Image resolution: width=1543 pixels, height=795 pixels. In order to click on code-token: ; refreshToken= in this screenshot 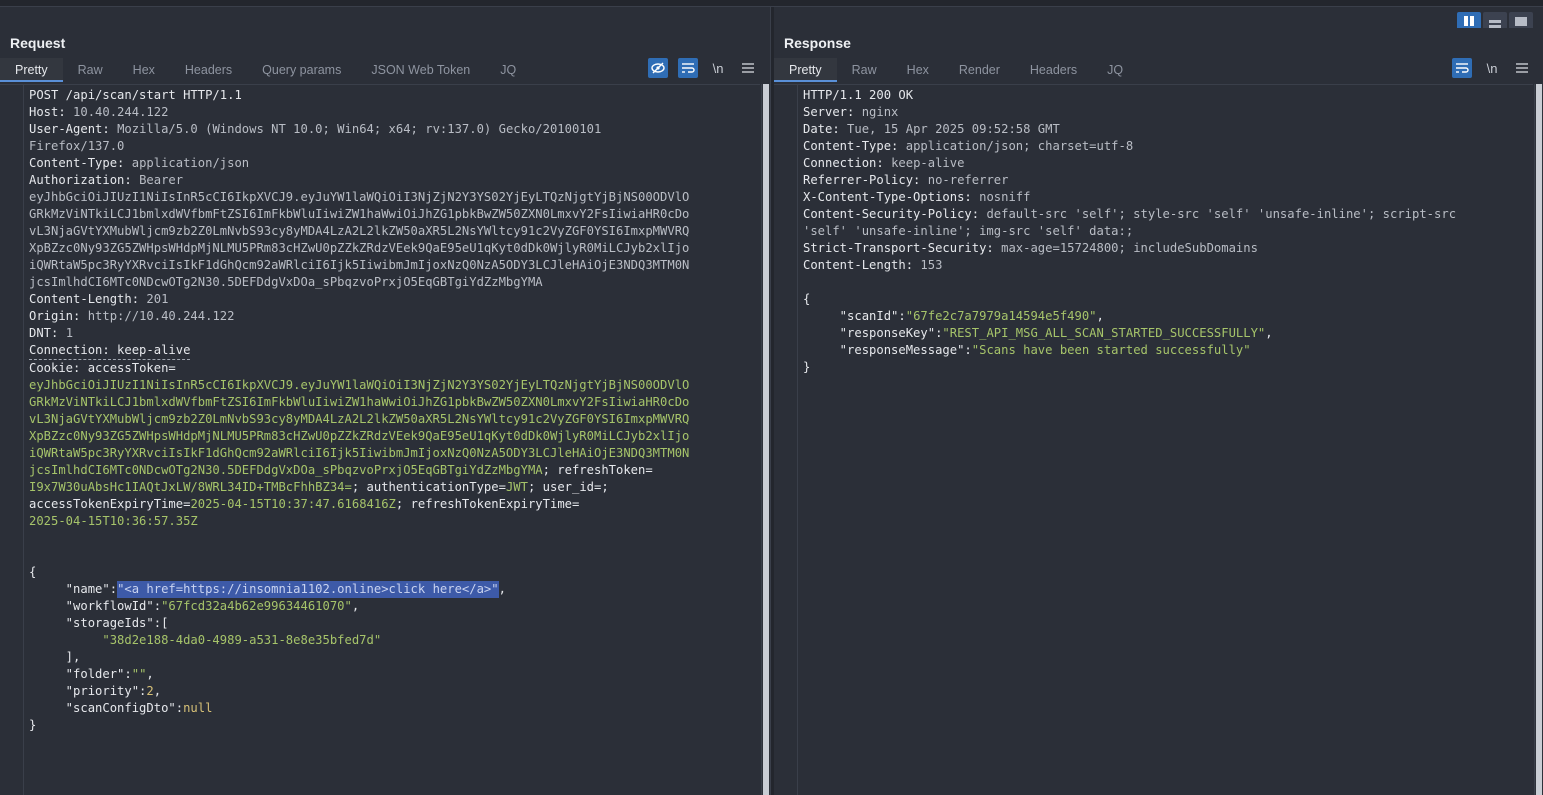, I will do `click(597, 470)`.